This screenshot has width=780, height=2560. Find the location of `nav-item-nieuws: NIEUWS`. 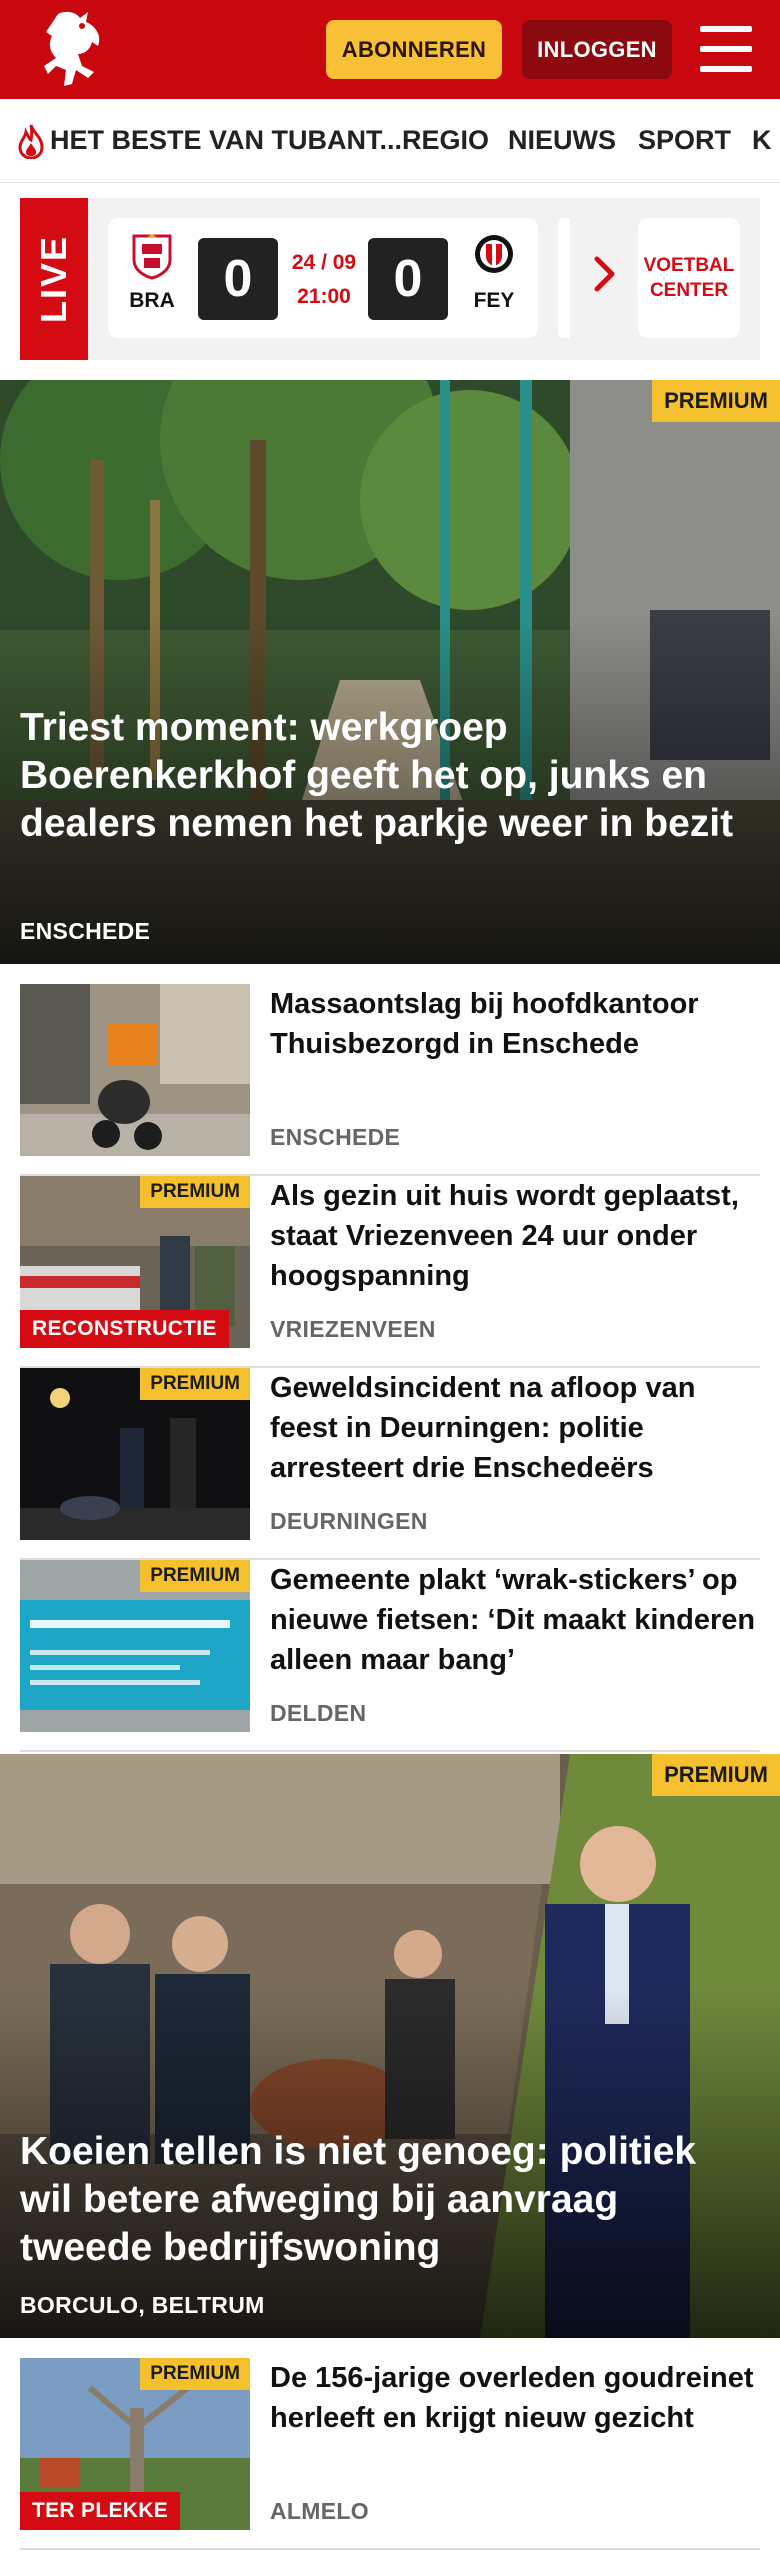

nav-item-nieuws: NIEUWS is located at coordinates (562, 140).